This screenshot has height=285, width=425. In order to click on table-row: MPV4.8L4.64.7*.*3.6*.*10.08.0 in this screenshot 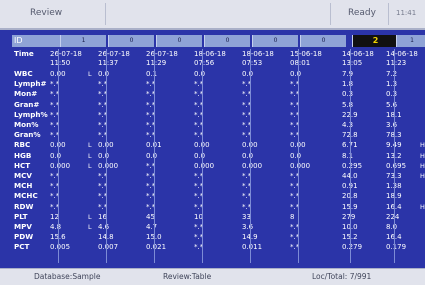, I will do `click(218, 227)`.